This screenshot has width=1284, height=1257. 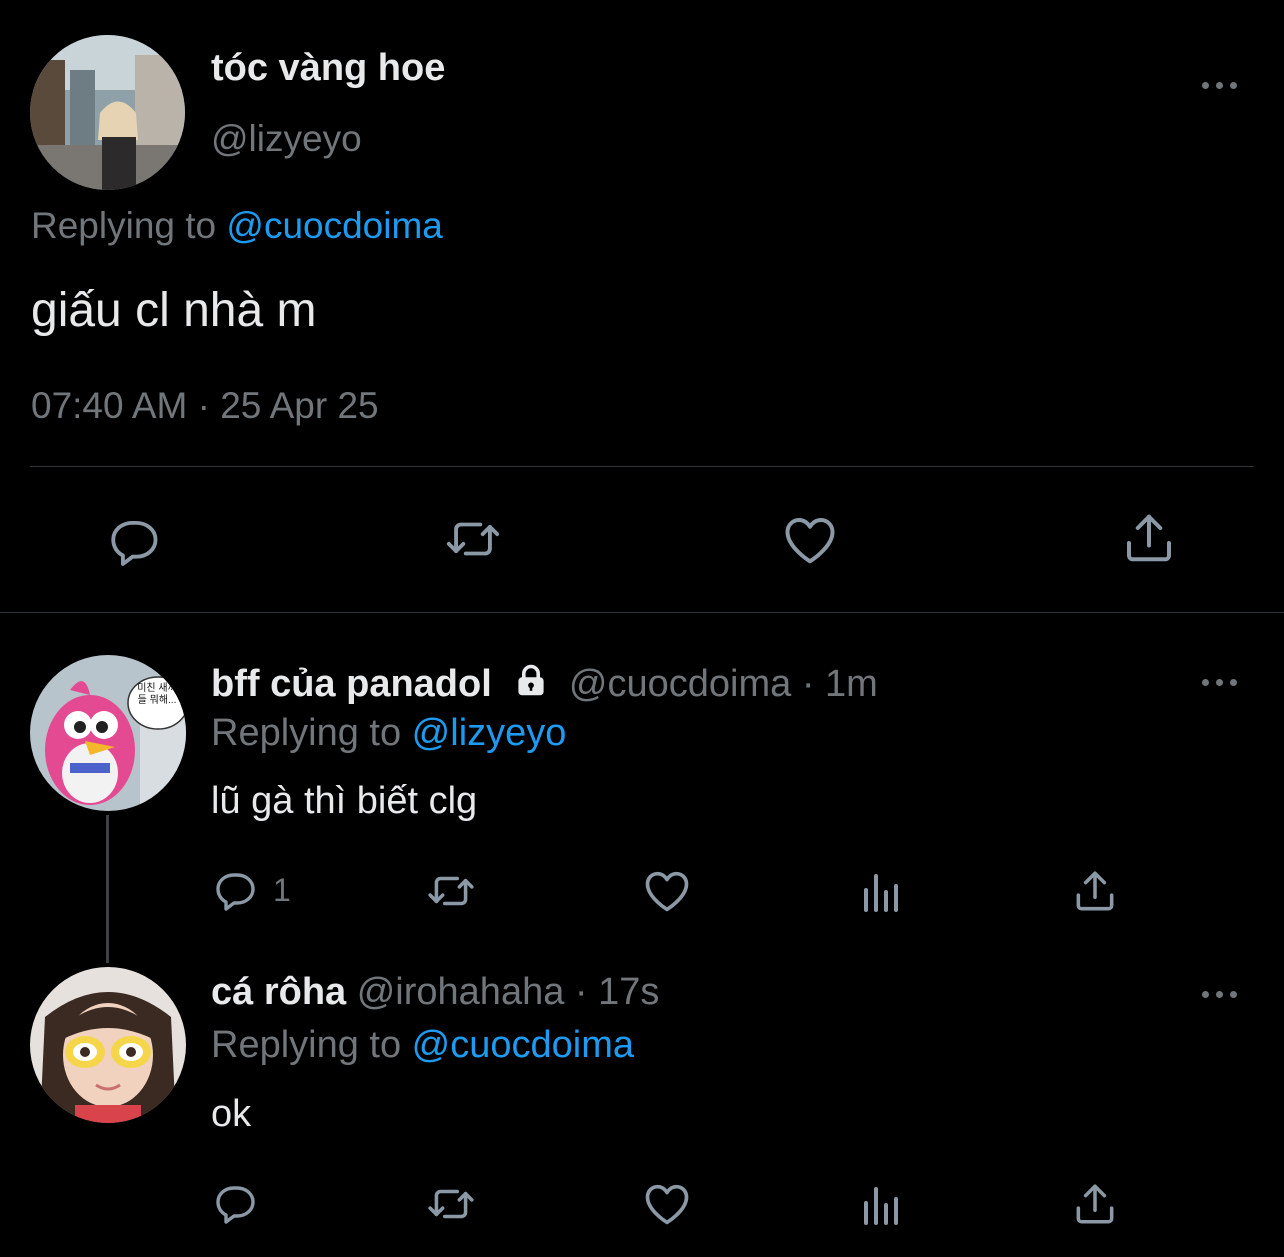 What do you see at coordinates (205, 406) in the screenshot?
I see `timestamp: 07:40 AM · 25 Apr 25` at bounding box center [205, 406].